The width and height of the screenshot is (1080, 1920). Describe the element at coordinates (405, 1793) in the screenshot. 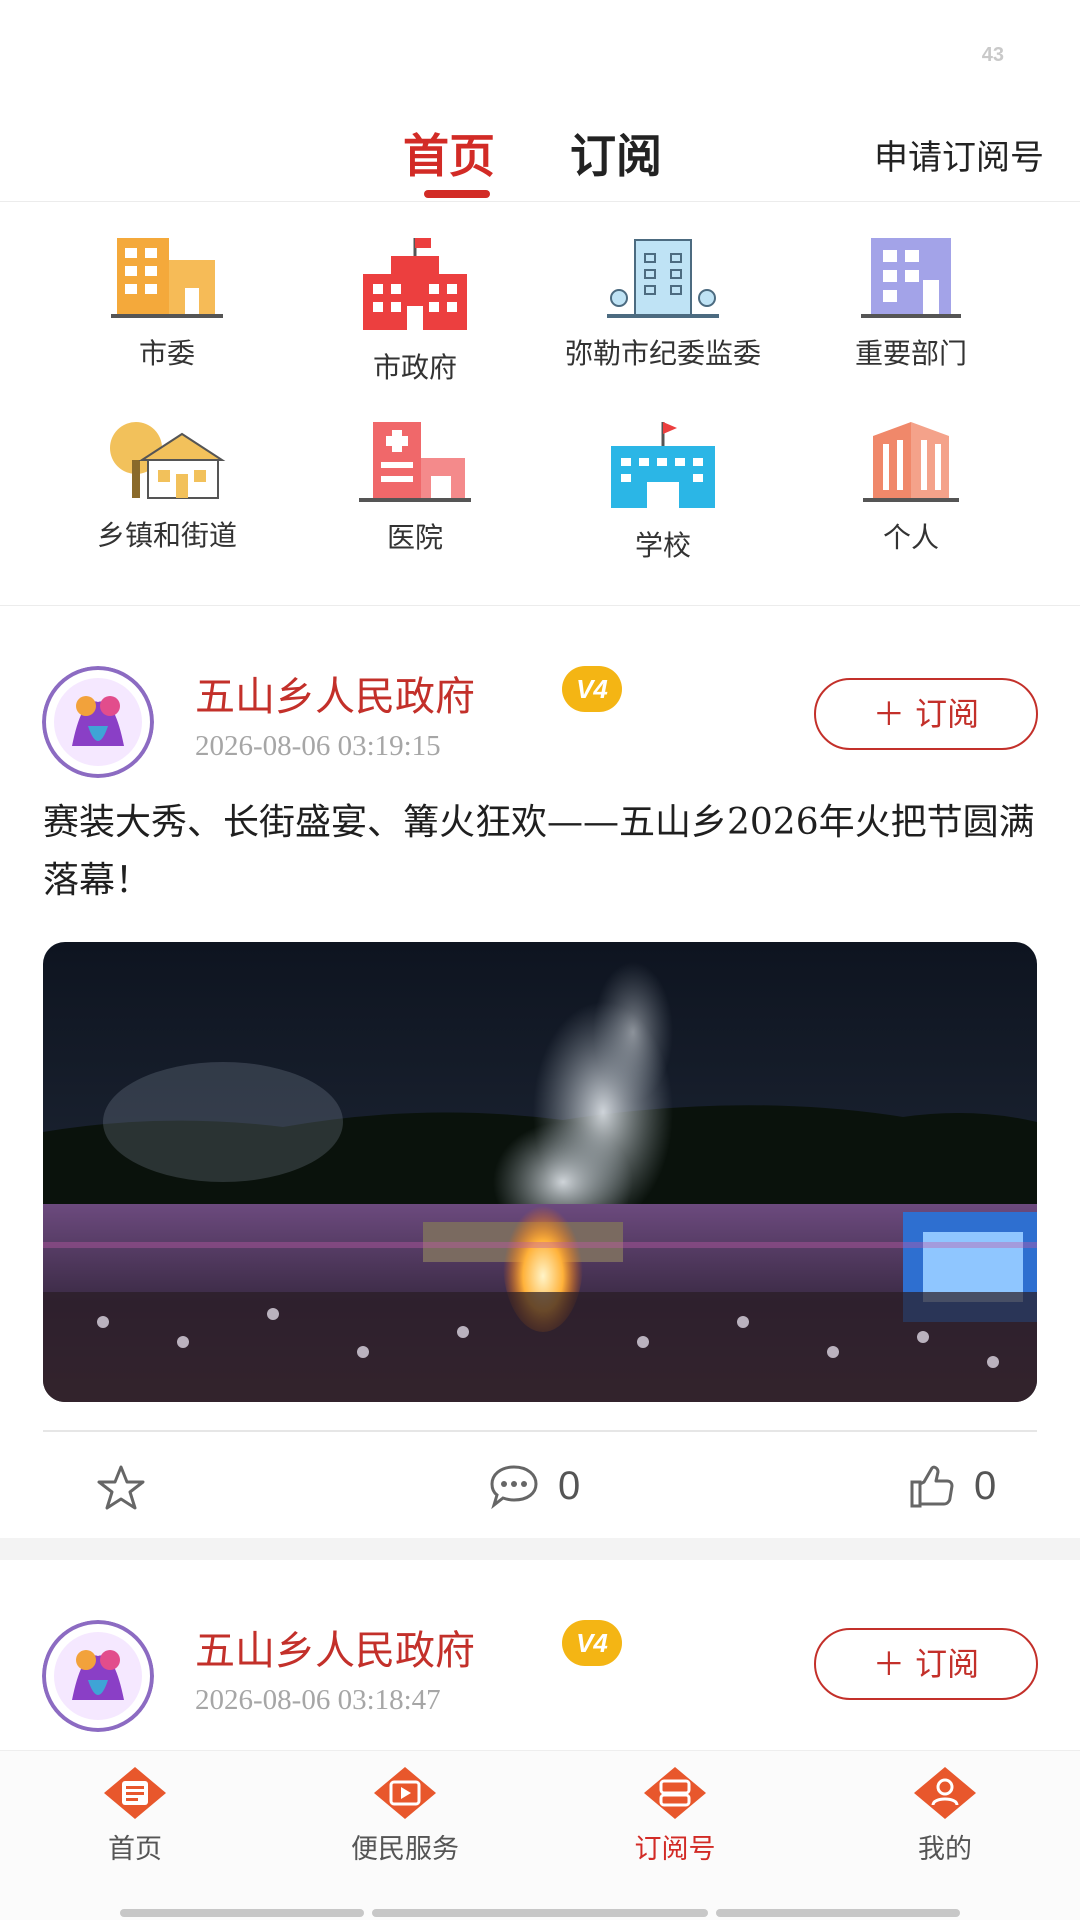

I see `play-icon` at that location.